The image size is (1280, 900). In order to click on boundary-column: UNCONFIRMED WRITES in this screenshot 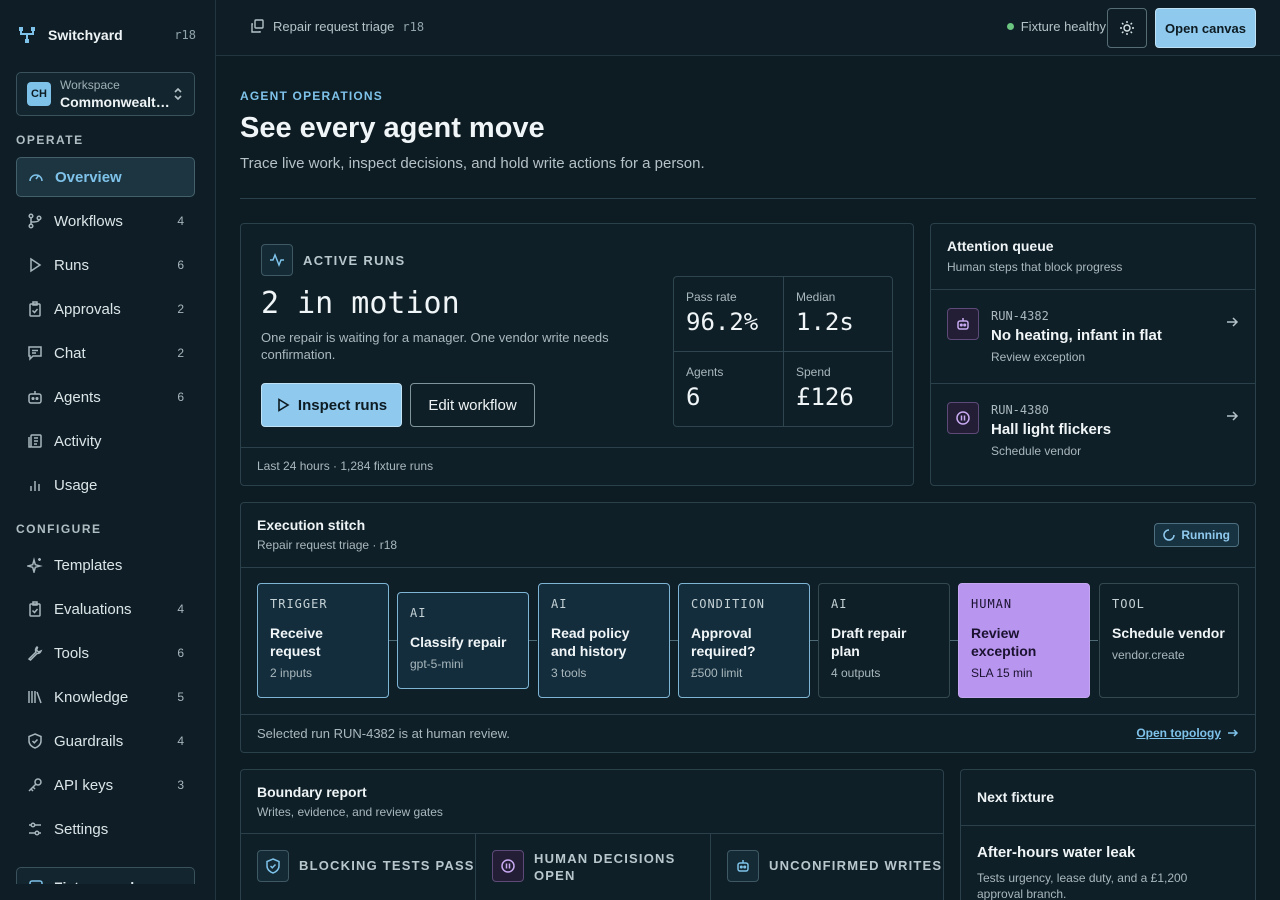, I will do `click(828, 867)`.